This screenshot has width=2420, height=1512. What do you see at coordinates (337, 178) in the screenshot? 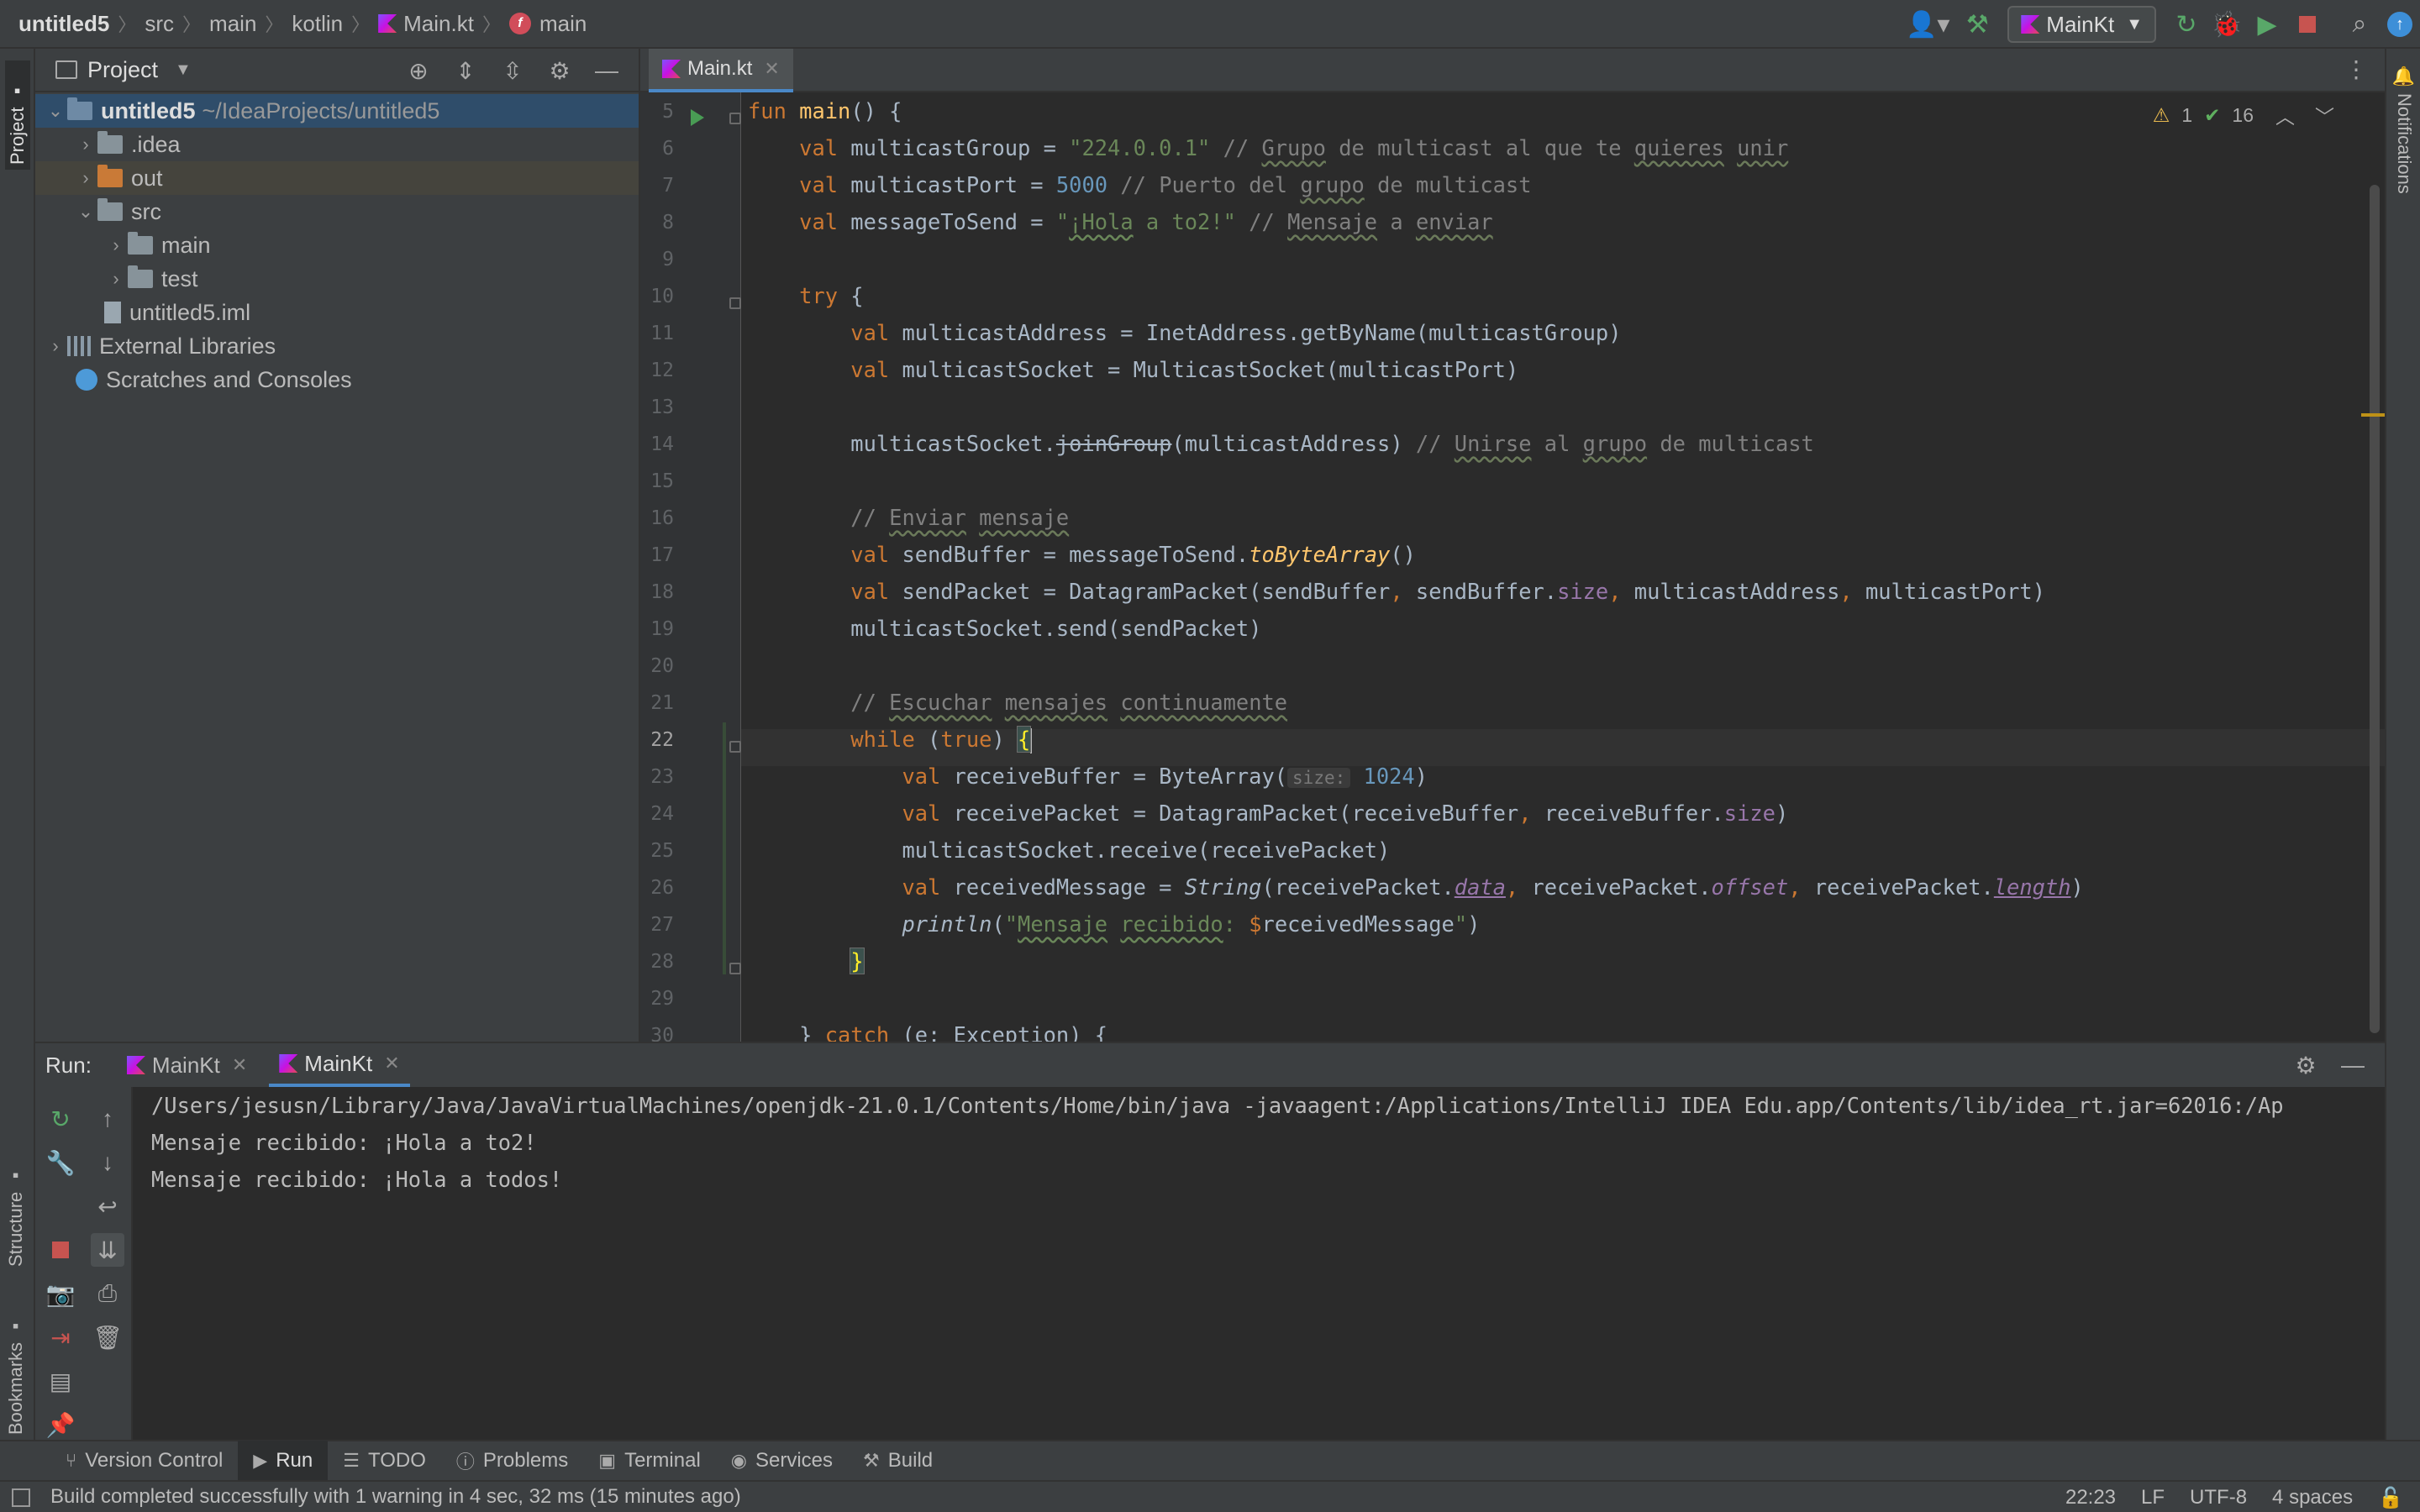
I see `tree-item-out: › out` at bounding box center [337, 178].